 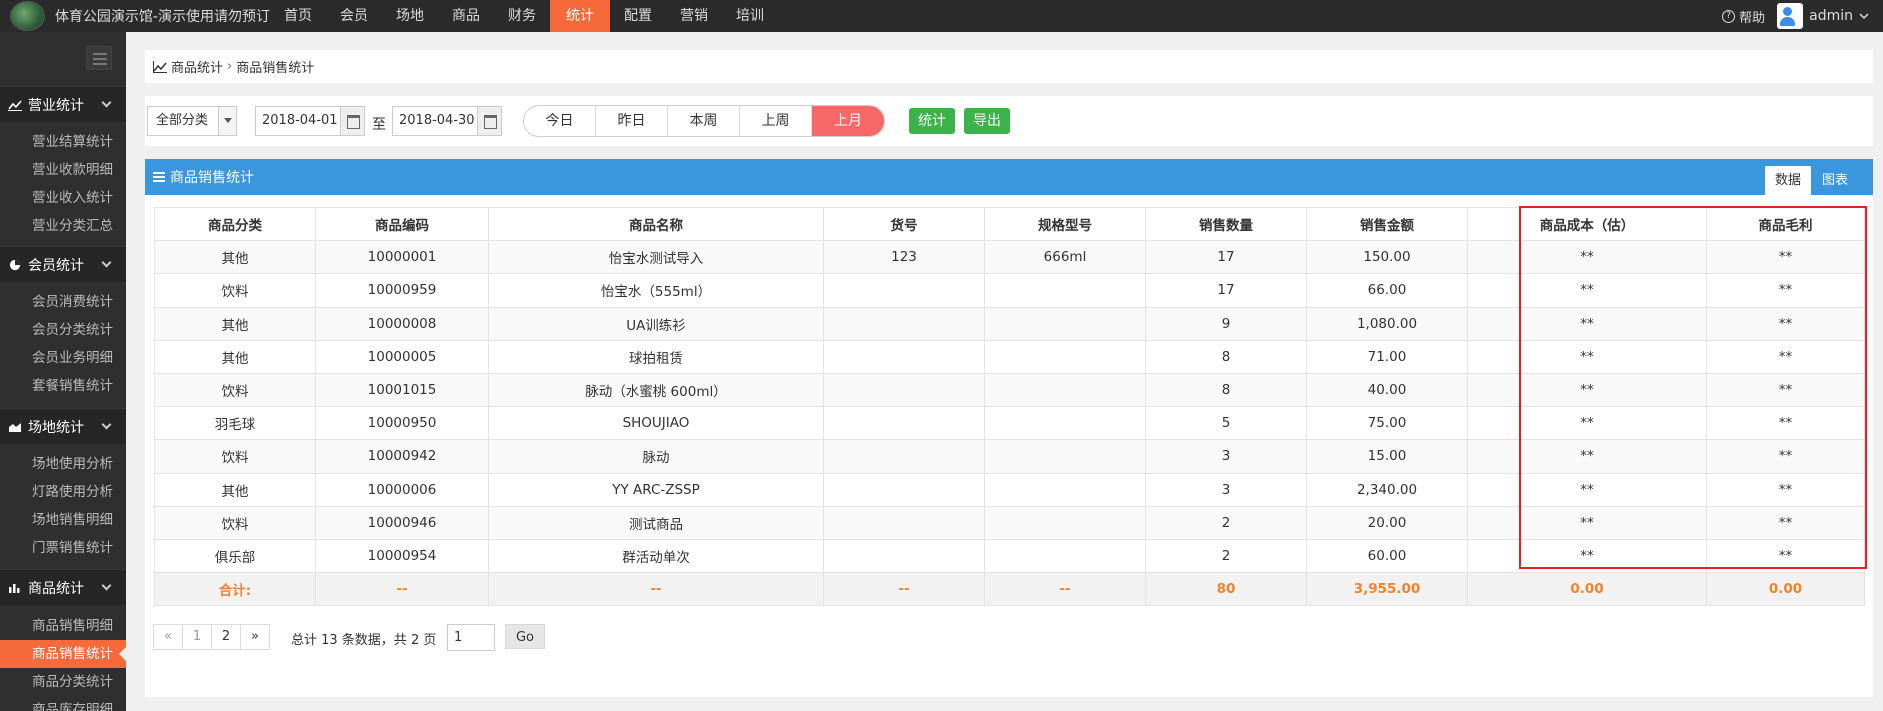 I want to click on sidebar-item-goods-sales-detail: 商品销售明细, so click(x=63, y=626).